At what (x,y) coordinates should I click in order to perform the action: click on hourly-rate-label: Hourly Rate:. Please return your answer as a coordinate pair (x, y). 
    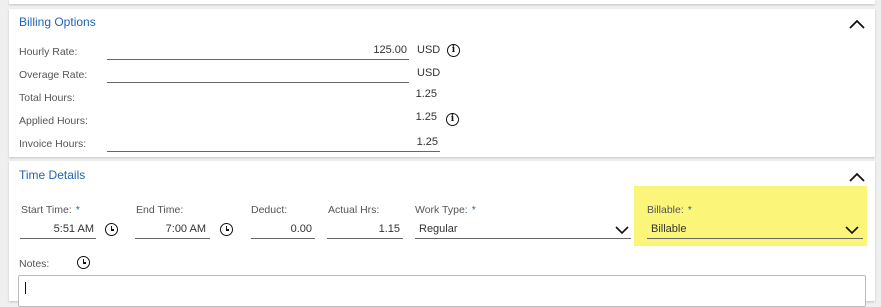
    Looking at the image, I should click on (48, 52).